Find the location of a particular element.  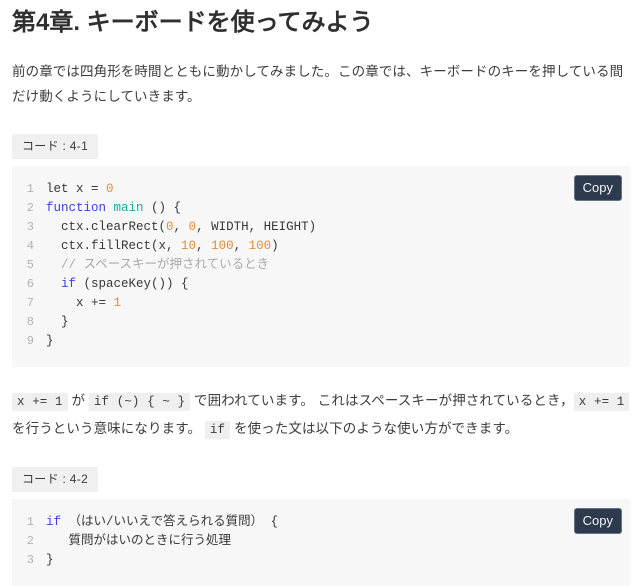

code-caption-4-2: コード : 4-2 is located at coordinates (55, 479).